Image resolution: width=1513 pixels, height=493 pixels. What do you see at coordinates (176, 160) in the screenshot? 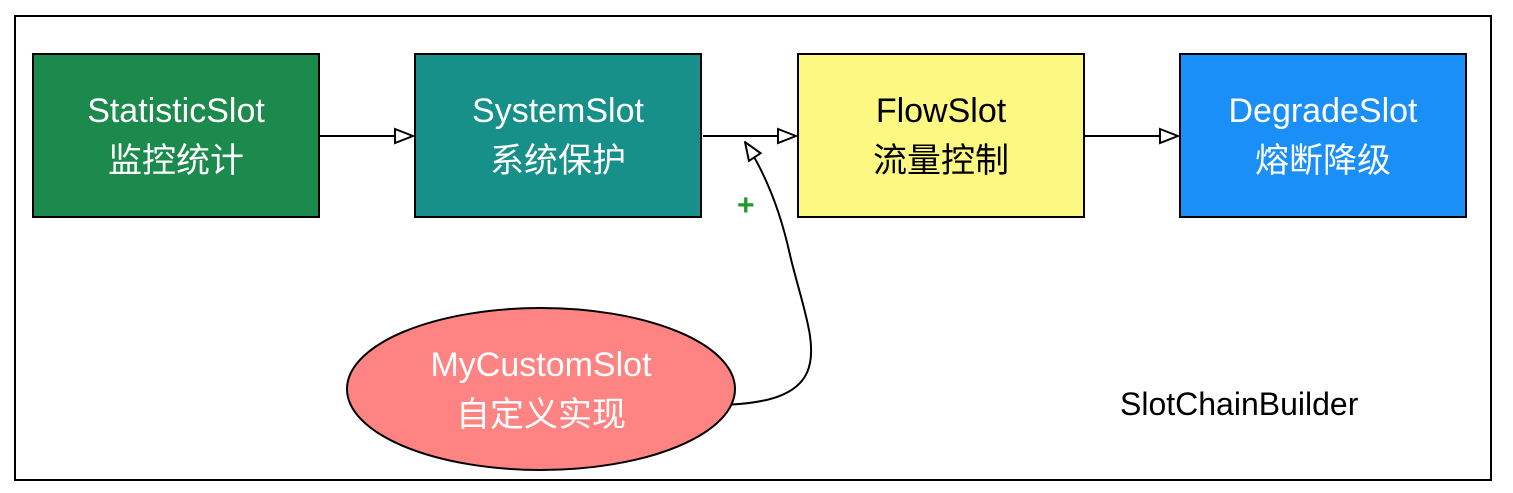
I see `slot-description: 监控统计` at bounding box center [176, 160].